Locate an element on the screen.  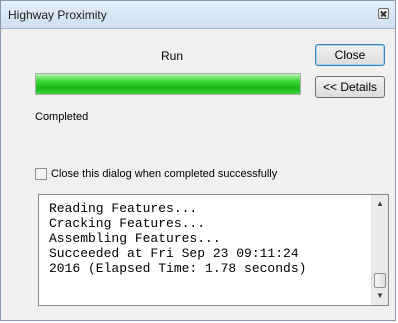
close-x-icon is located at coordinates (383, 13).